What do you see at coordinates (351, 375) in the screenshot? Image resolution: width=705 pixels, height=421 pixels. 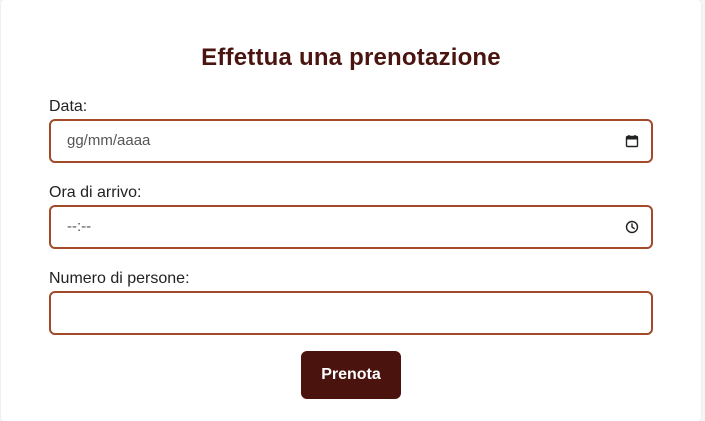 I see `submit-button: Prenota` at bounding box center [351, 375].